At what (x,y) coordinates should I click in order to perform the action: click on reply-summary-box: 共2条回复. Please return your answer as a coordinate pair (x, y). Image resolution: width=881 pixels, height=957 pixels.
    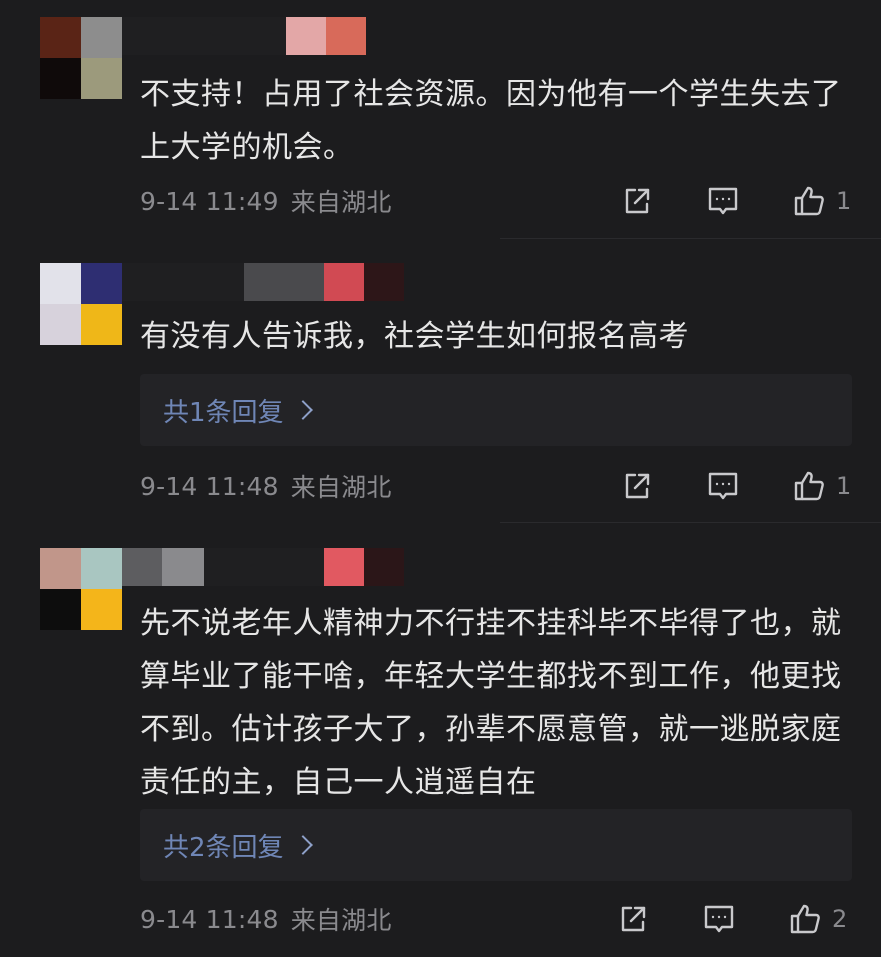
    Looking at the image, I should click on (496, 845).